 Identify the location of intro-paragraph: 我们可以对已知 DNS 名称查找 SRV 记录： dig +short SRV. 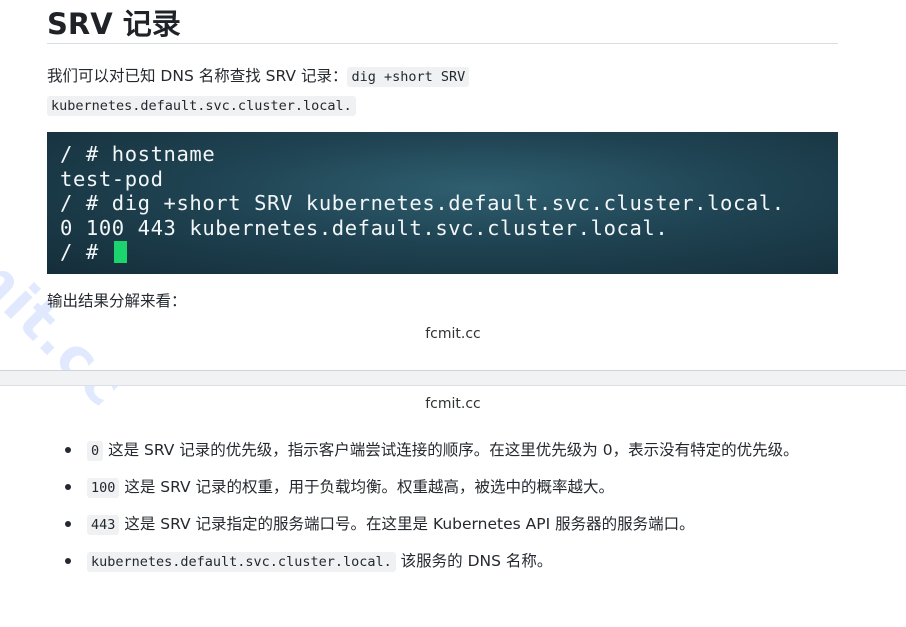
(447, 76).